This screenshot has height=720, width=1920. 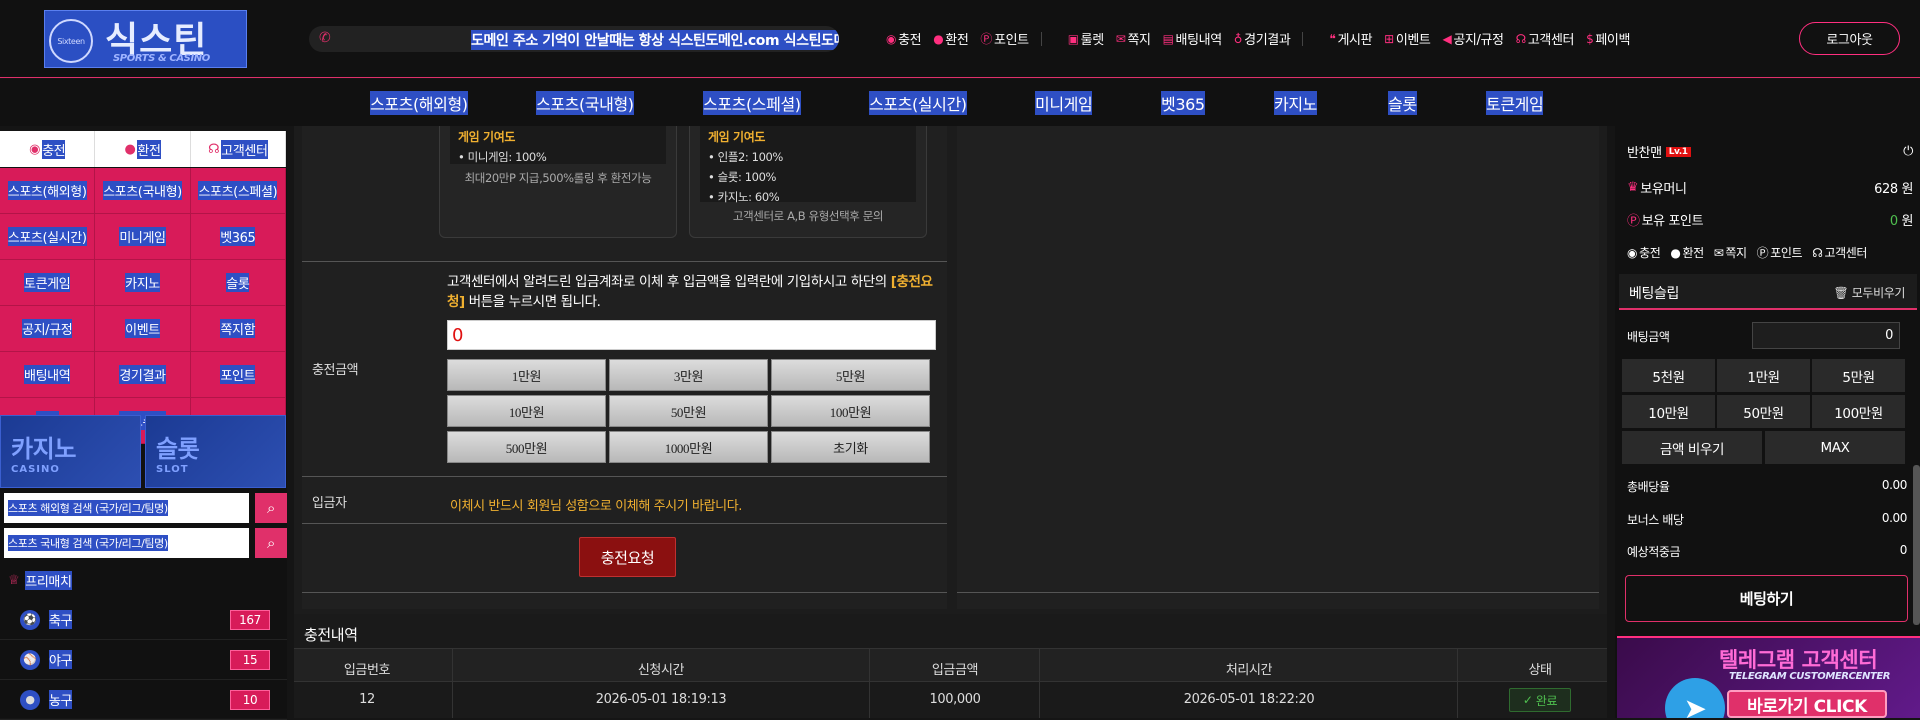 I want to click on bet-amount-button: 1만원, so click(x=1763, y=375).